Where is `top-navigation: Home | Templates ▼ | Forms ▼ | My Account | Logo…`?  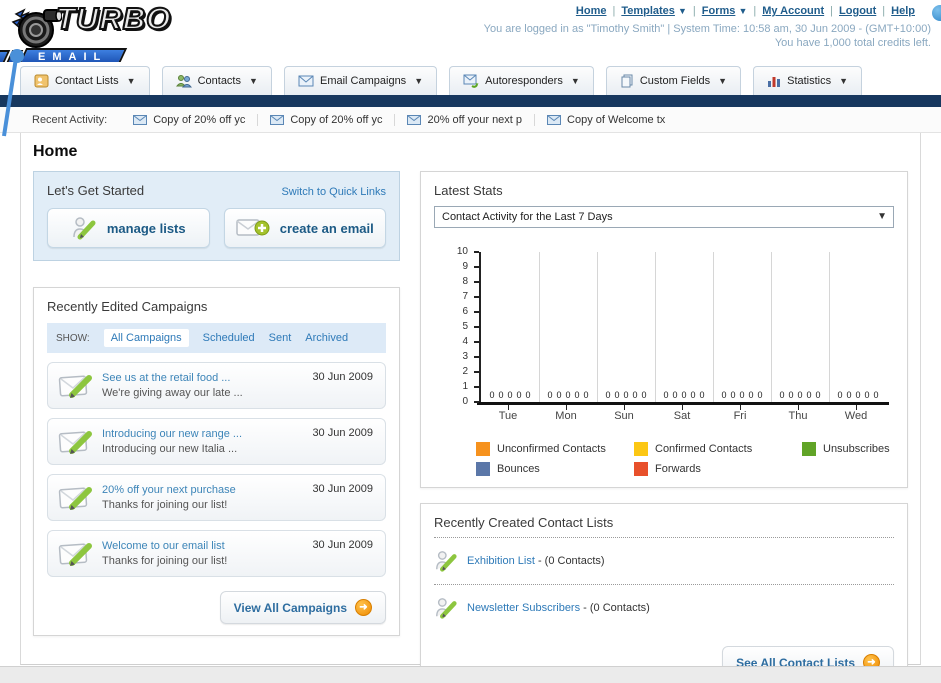
top-navigation: Home | Templates ▼ | Forms ▼ | My Account | Logo… is located at coordinates (745, 11).